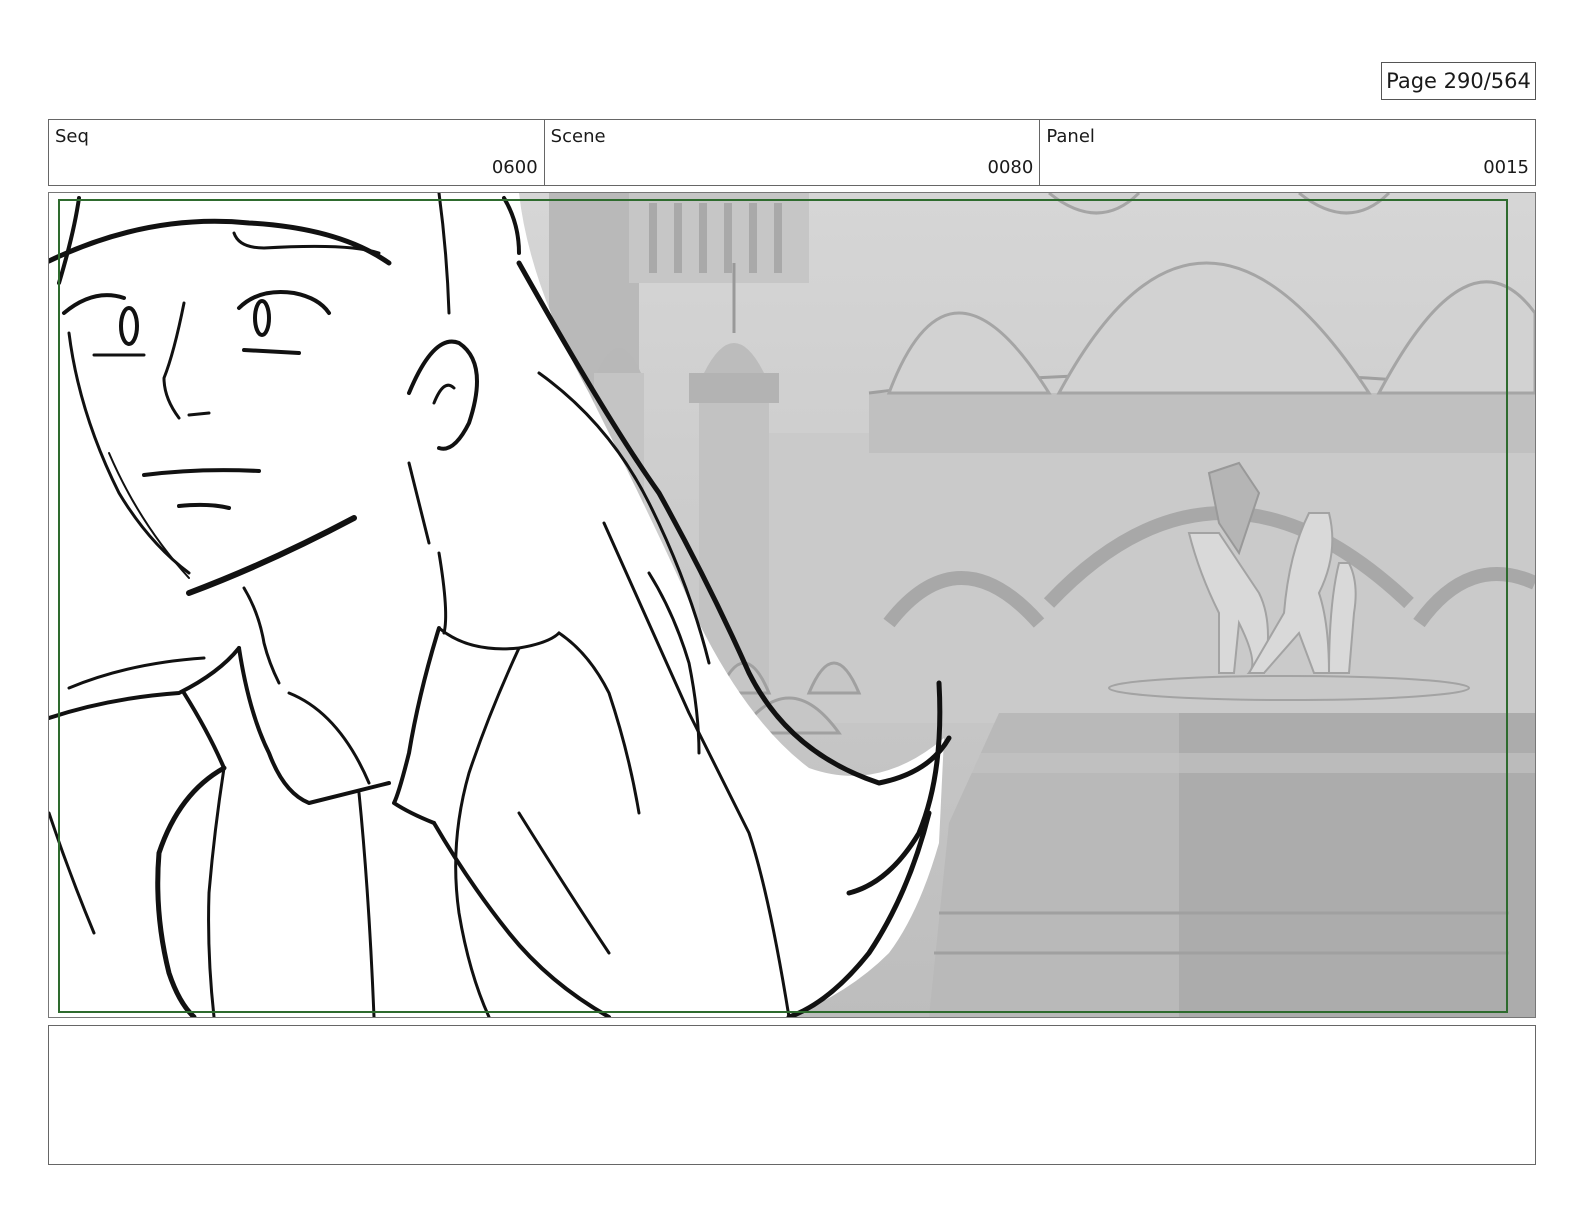 Image resolution: width=1584 pixels, height=1224 pixels. Describe the element at coordinates (514, 167) in the screenshot. I see `seq-value: 0600` at that location.